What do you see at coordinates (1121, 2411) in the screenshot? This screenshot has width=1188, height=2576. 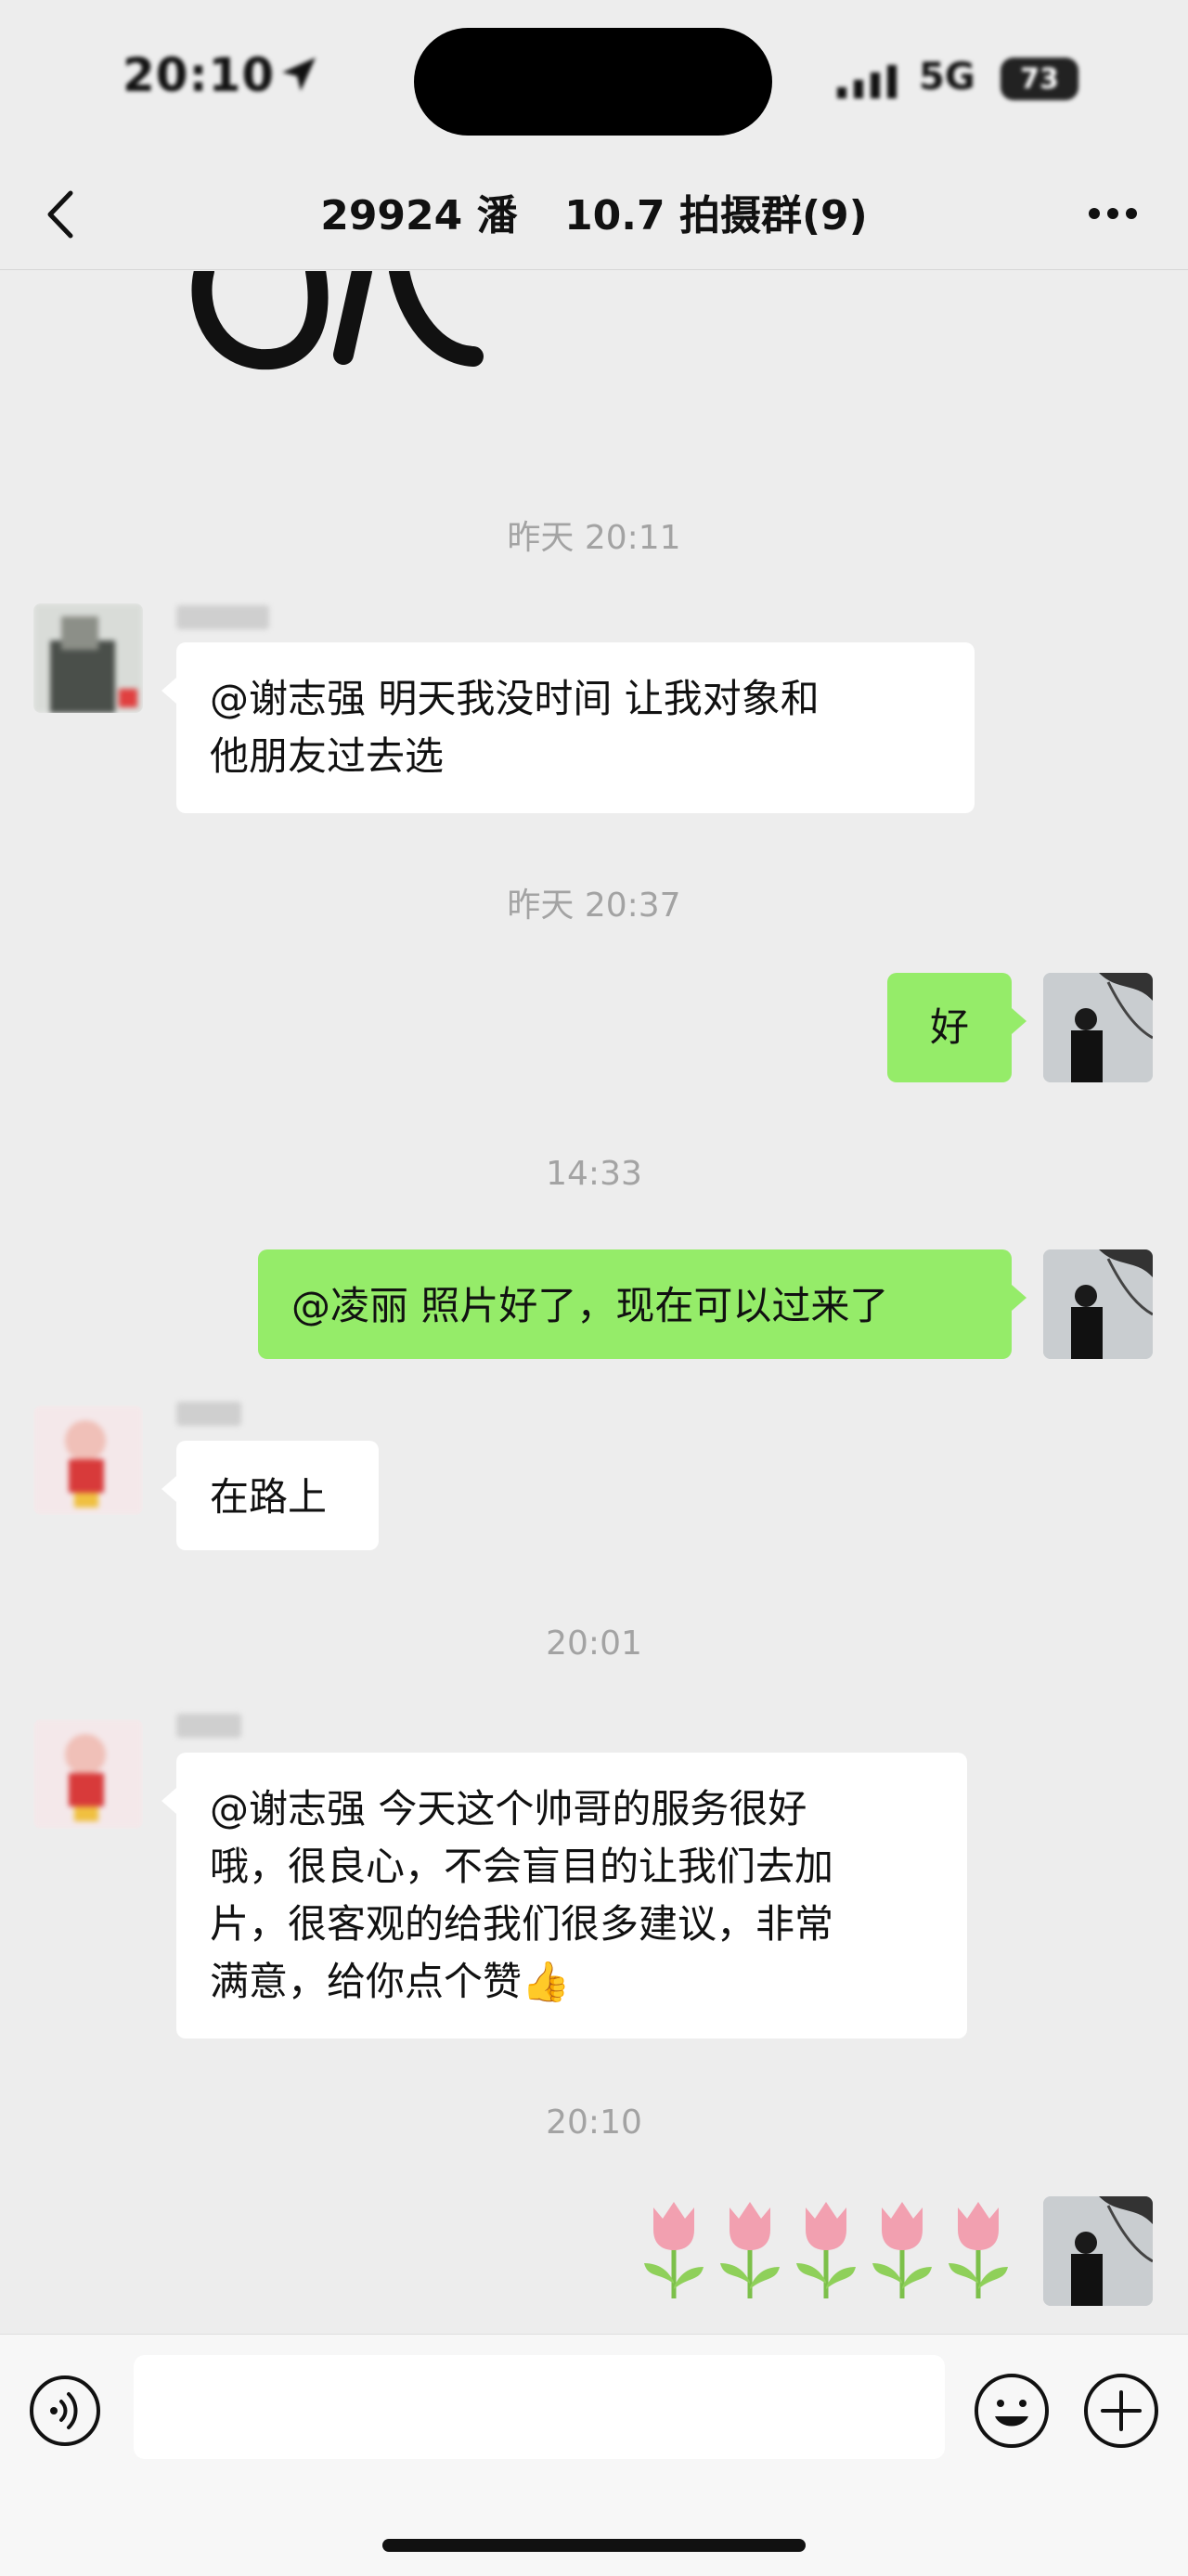 I see `add-icon` at bounding box center [1121, 2411].